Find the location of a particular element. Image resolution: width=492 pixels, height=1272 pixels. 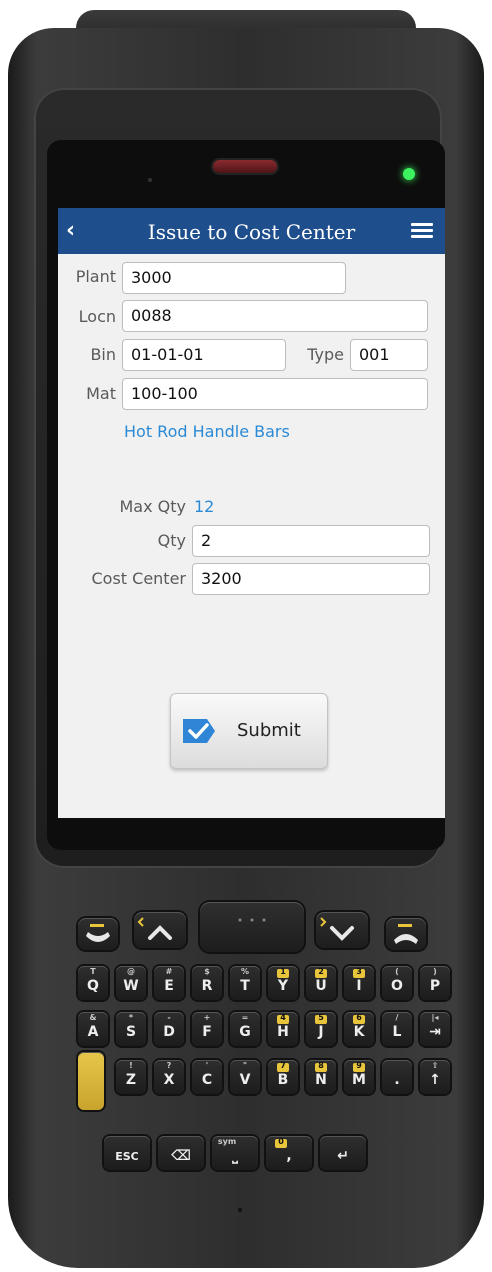

bin-field: 01-01-01 is located at coordinates (204, 355).